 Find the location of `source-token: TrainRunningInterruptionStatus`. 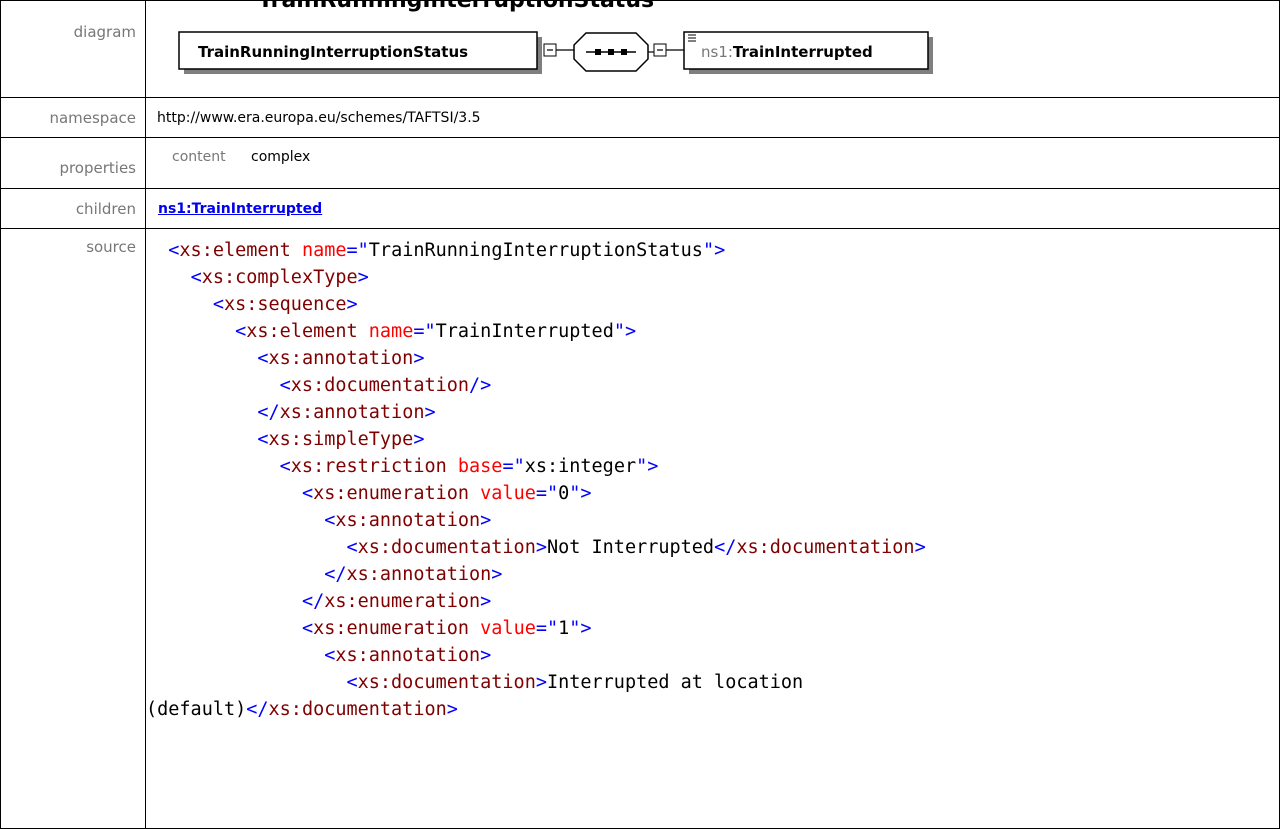

source-token: TrainRunningInterruptionStatus is located at coordinates (535, 250).